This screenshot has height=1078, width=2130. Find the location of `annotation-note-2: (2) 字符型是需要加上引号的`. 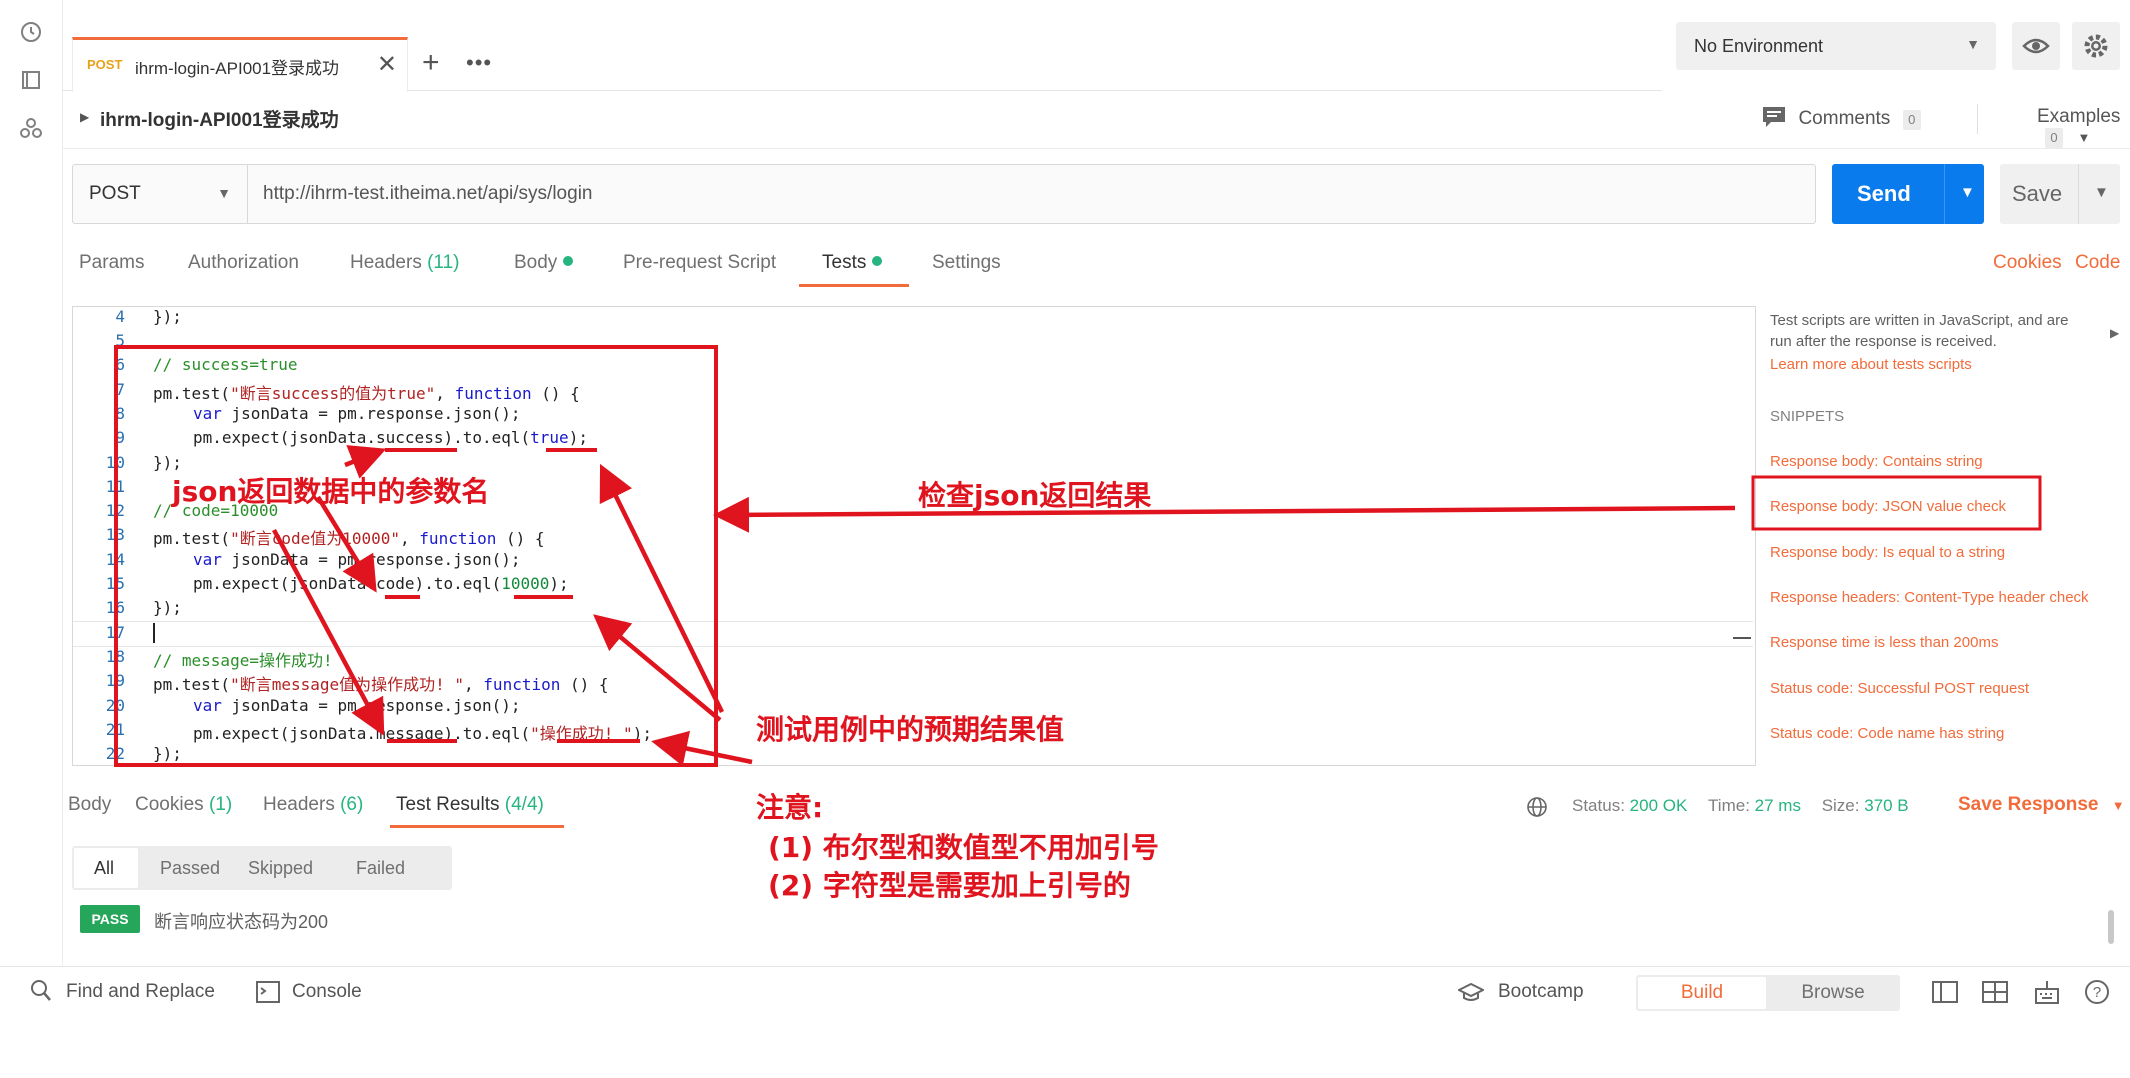

annotation-note-2: (2) 字符型是需要加上引号的 is located at coordinates (949, 885).